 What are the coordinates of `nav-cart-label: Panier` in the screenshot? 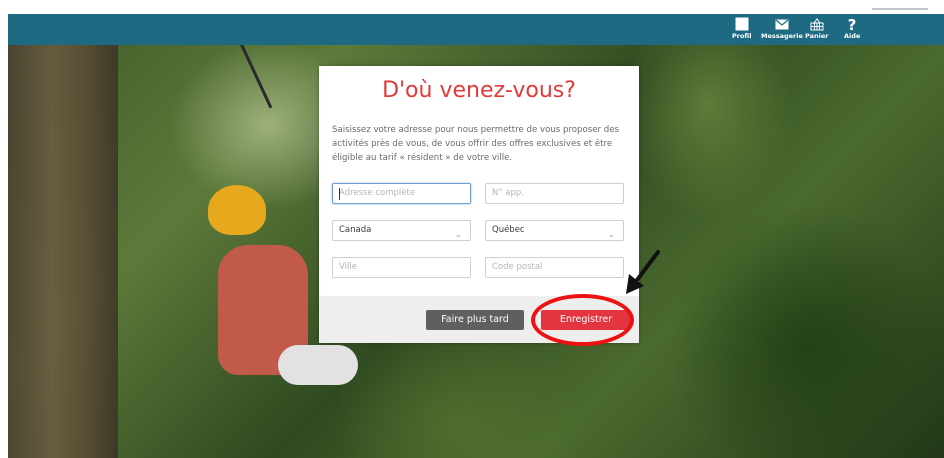 It's located at (817, 36).